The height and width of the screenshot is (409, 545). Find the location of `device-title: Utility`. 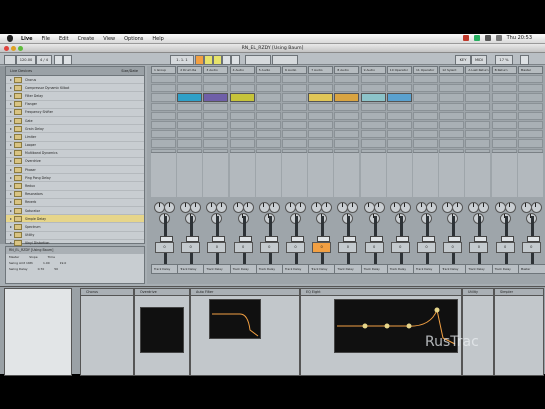

device-title: Utility is located at coordinates (478, 292).